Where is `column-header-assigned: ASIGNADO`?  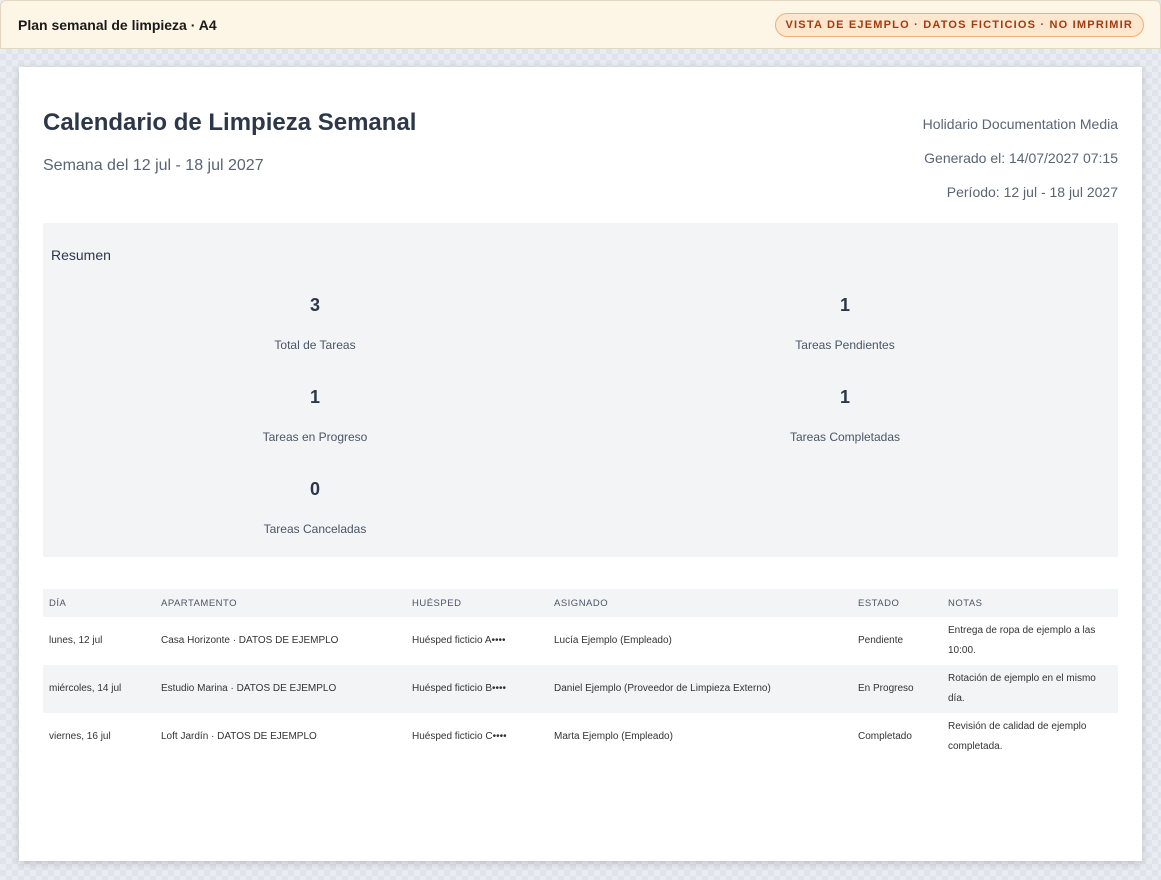
column-header-assigned: ASIGNADO is located at coordinates (700, 603).